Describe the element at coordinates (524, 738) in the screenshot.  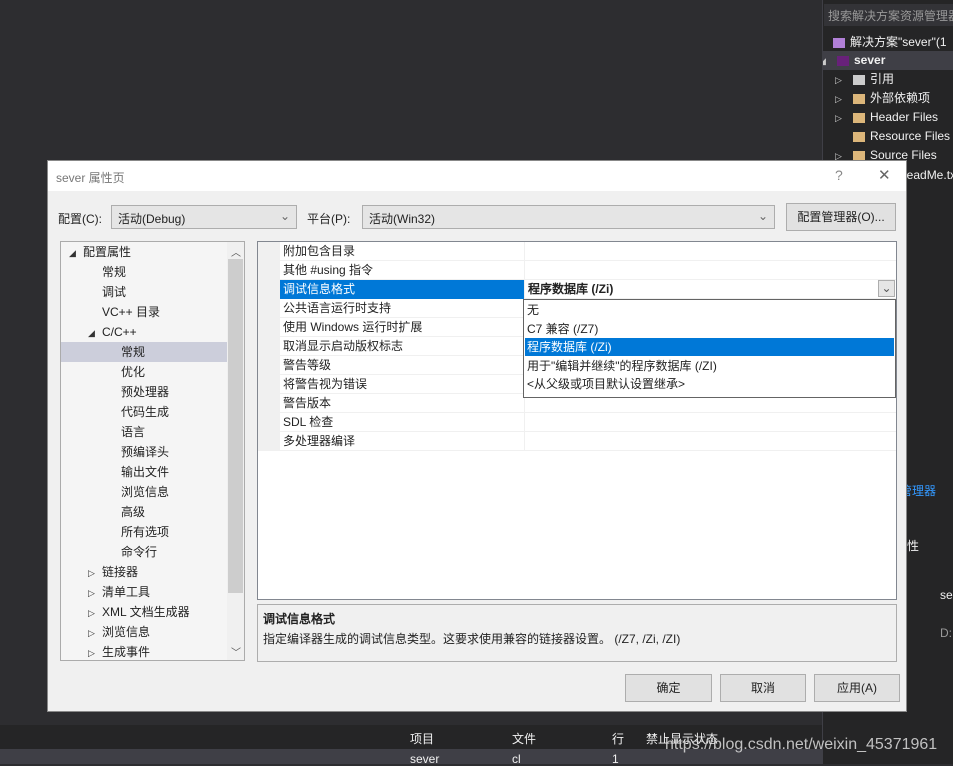
I see `col-file: 文件` at that location.